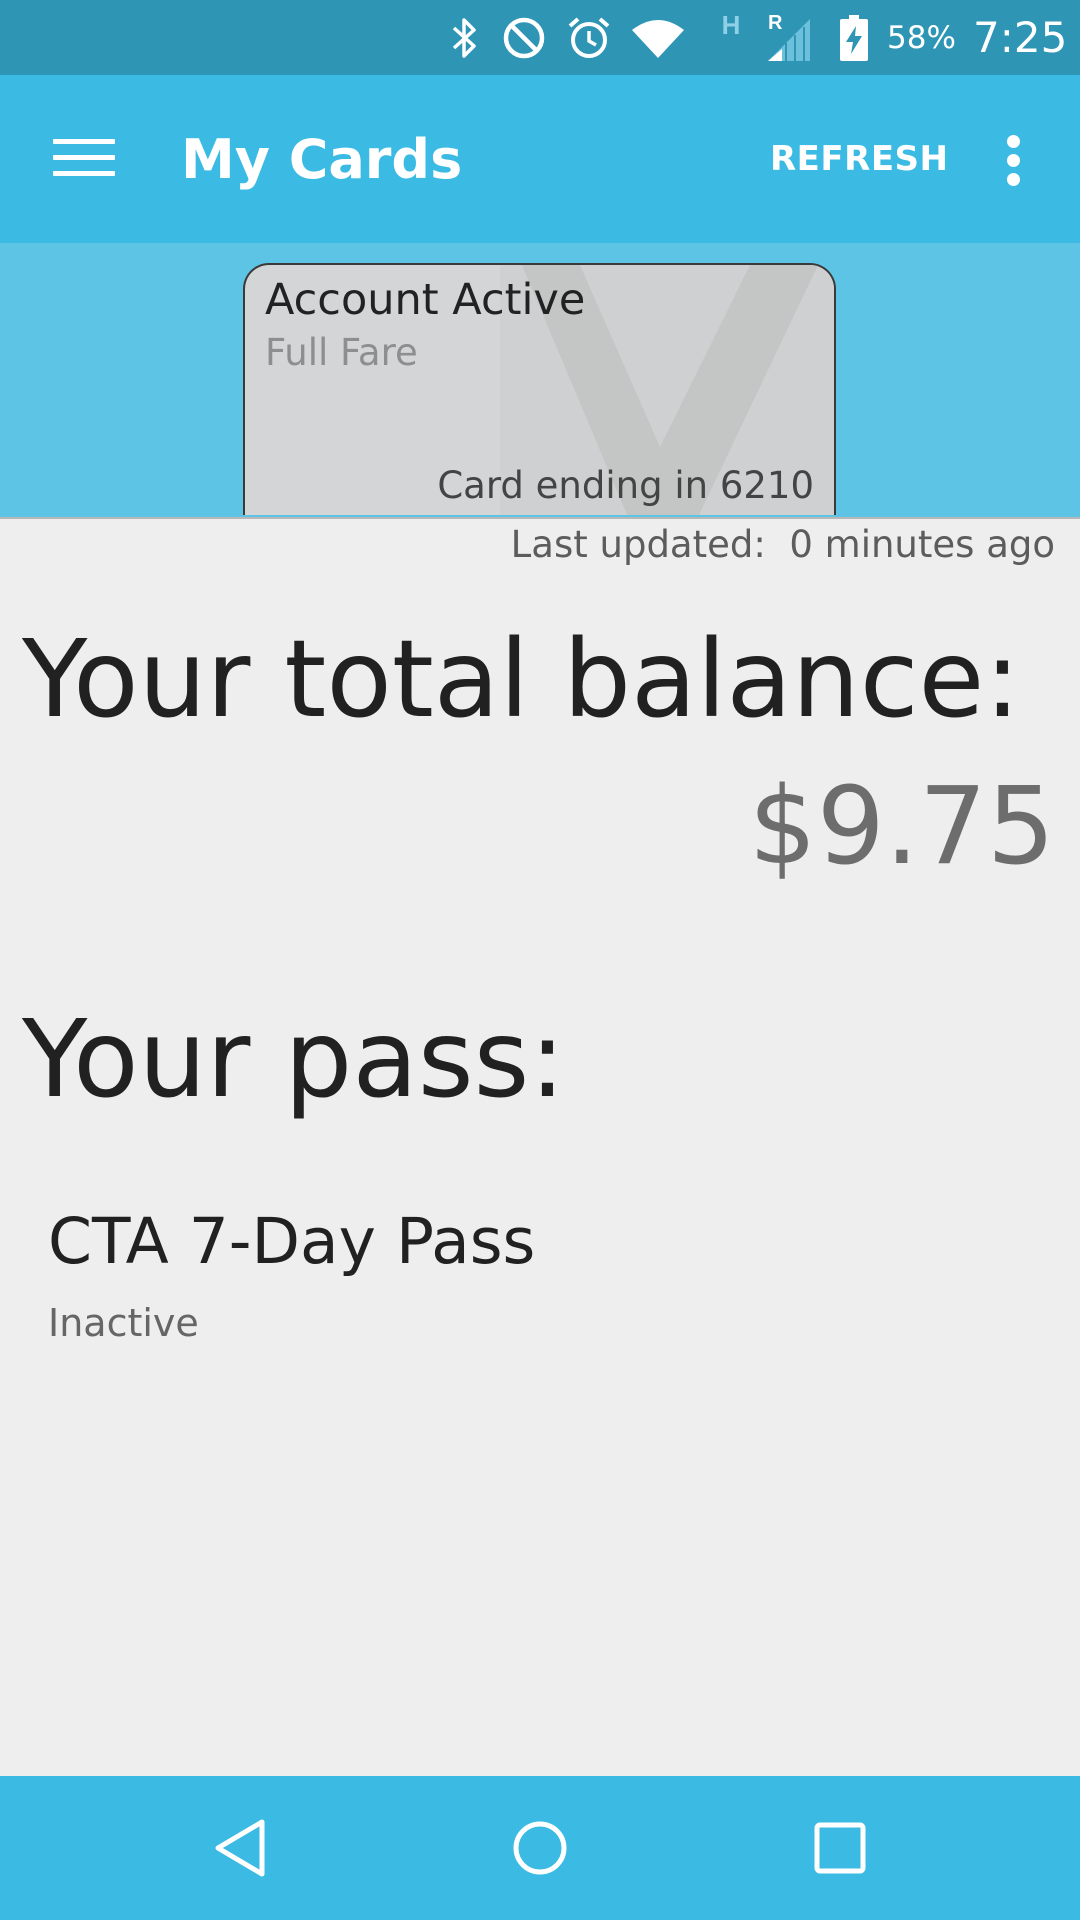 This screenshot has height=1920, width=1080. Describe the element at coordinates (1020, 37) in the screenshot. I see `status-time: 7:25` at that location.